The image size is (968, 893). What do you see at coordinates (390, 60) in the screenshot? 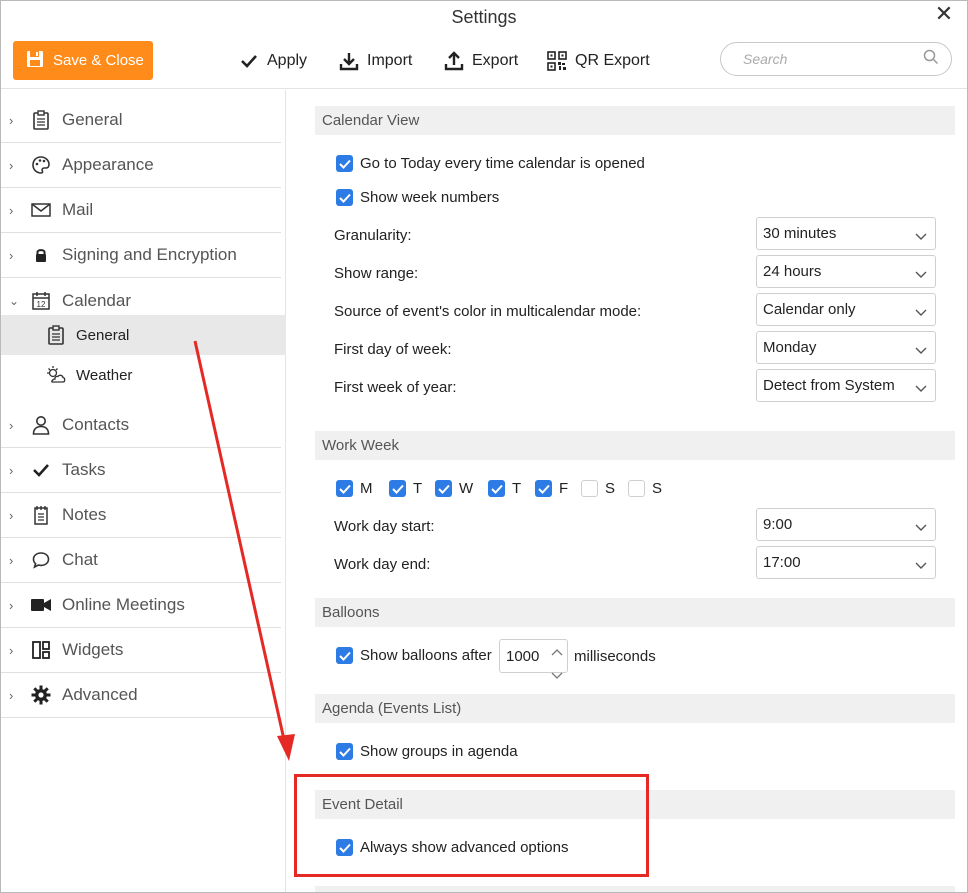
I see `import-label: Import` at bounding box center [390, 60].